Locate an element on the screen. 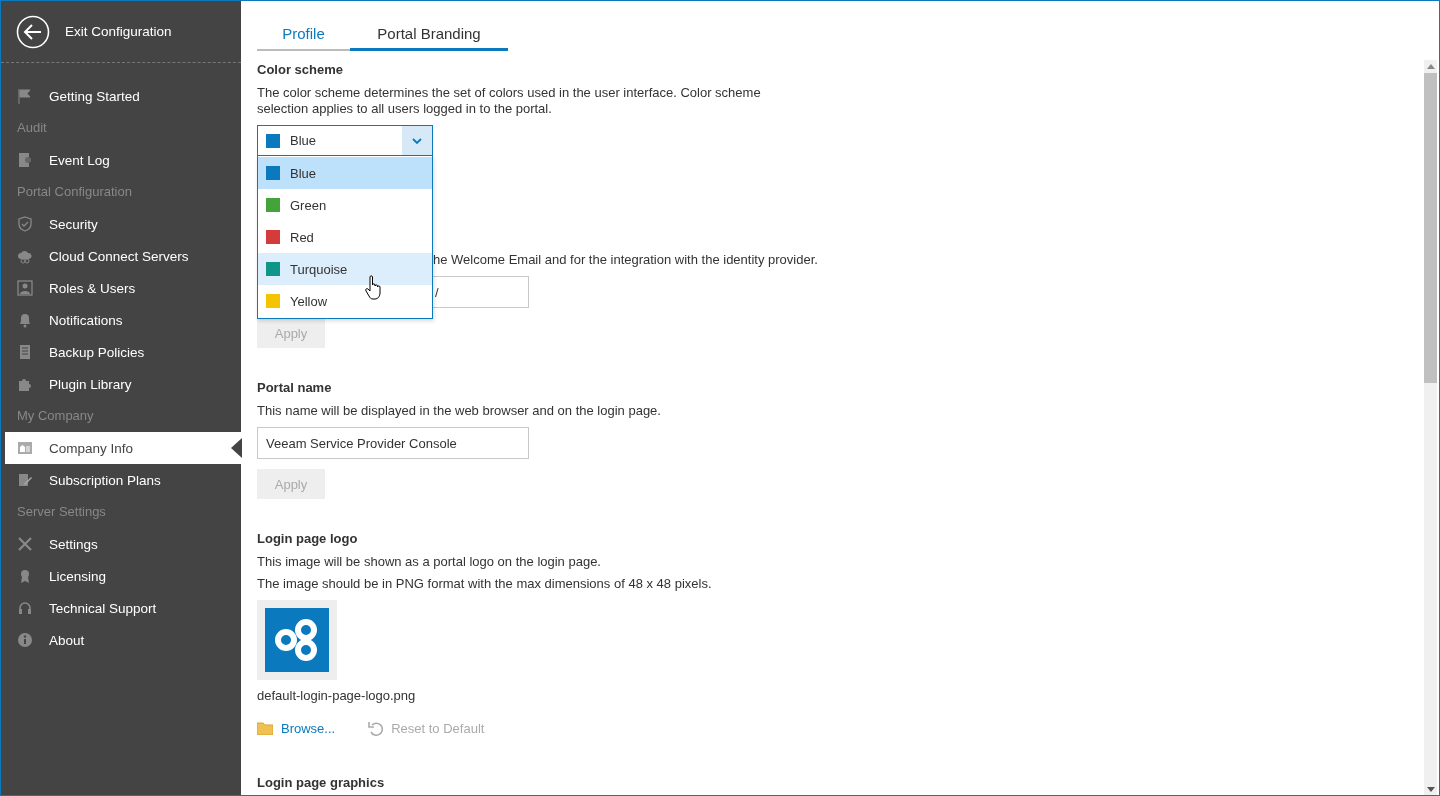 This screenshot has width=1440, height=796. sidebar-item: Cloud Connect Servers is located at coordinates (121, 256).